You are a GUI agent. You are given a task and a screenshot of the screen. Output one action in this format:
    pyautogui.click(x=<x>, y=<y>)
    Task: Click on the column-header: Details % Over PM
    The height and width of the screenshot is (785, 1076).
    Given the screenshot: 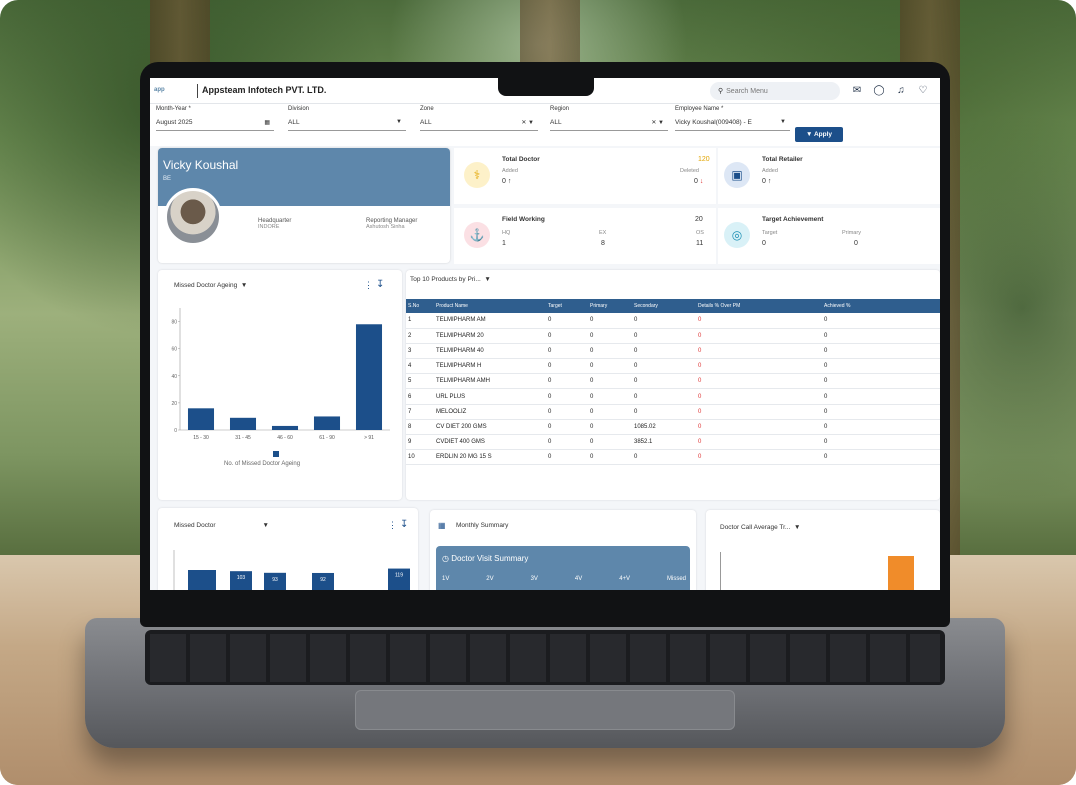 What is the action you would take?
    pyautogui.click(x=759, y=306)
    